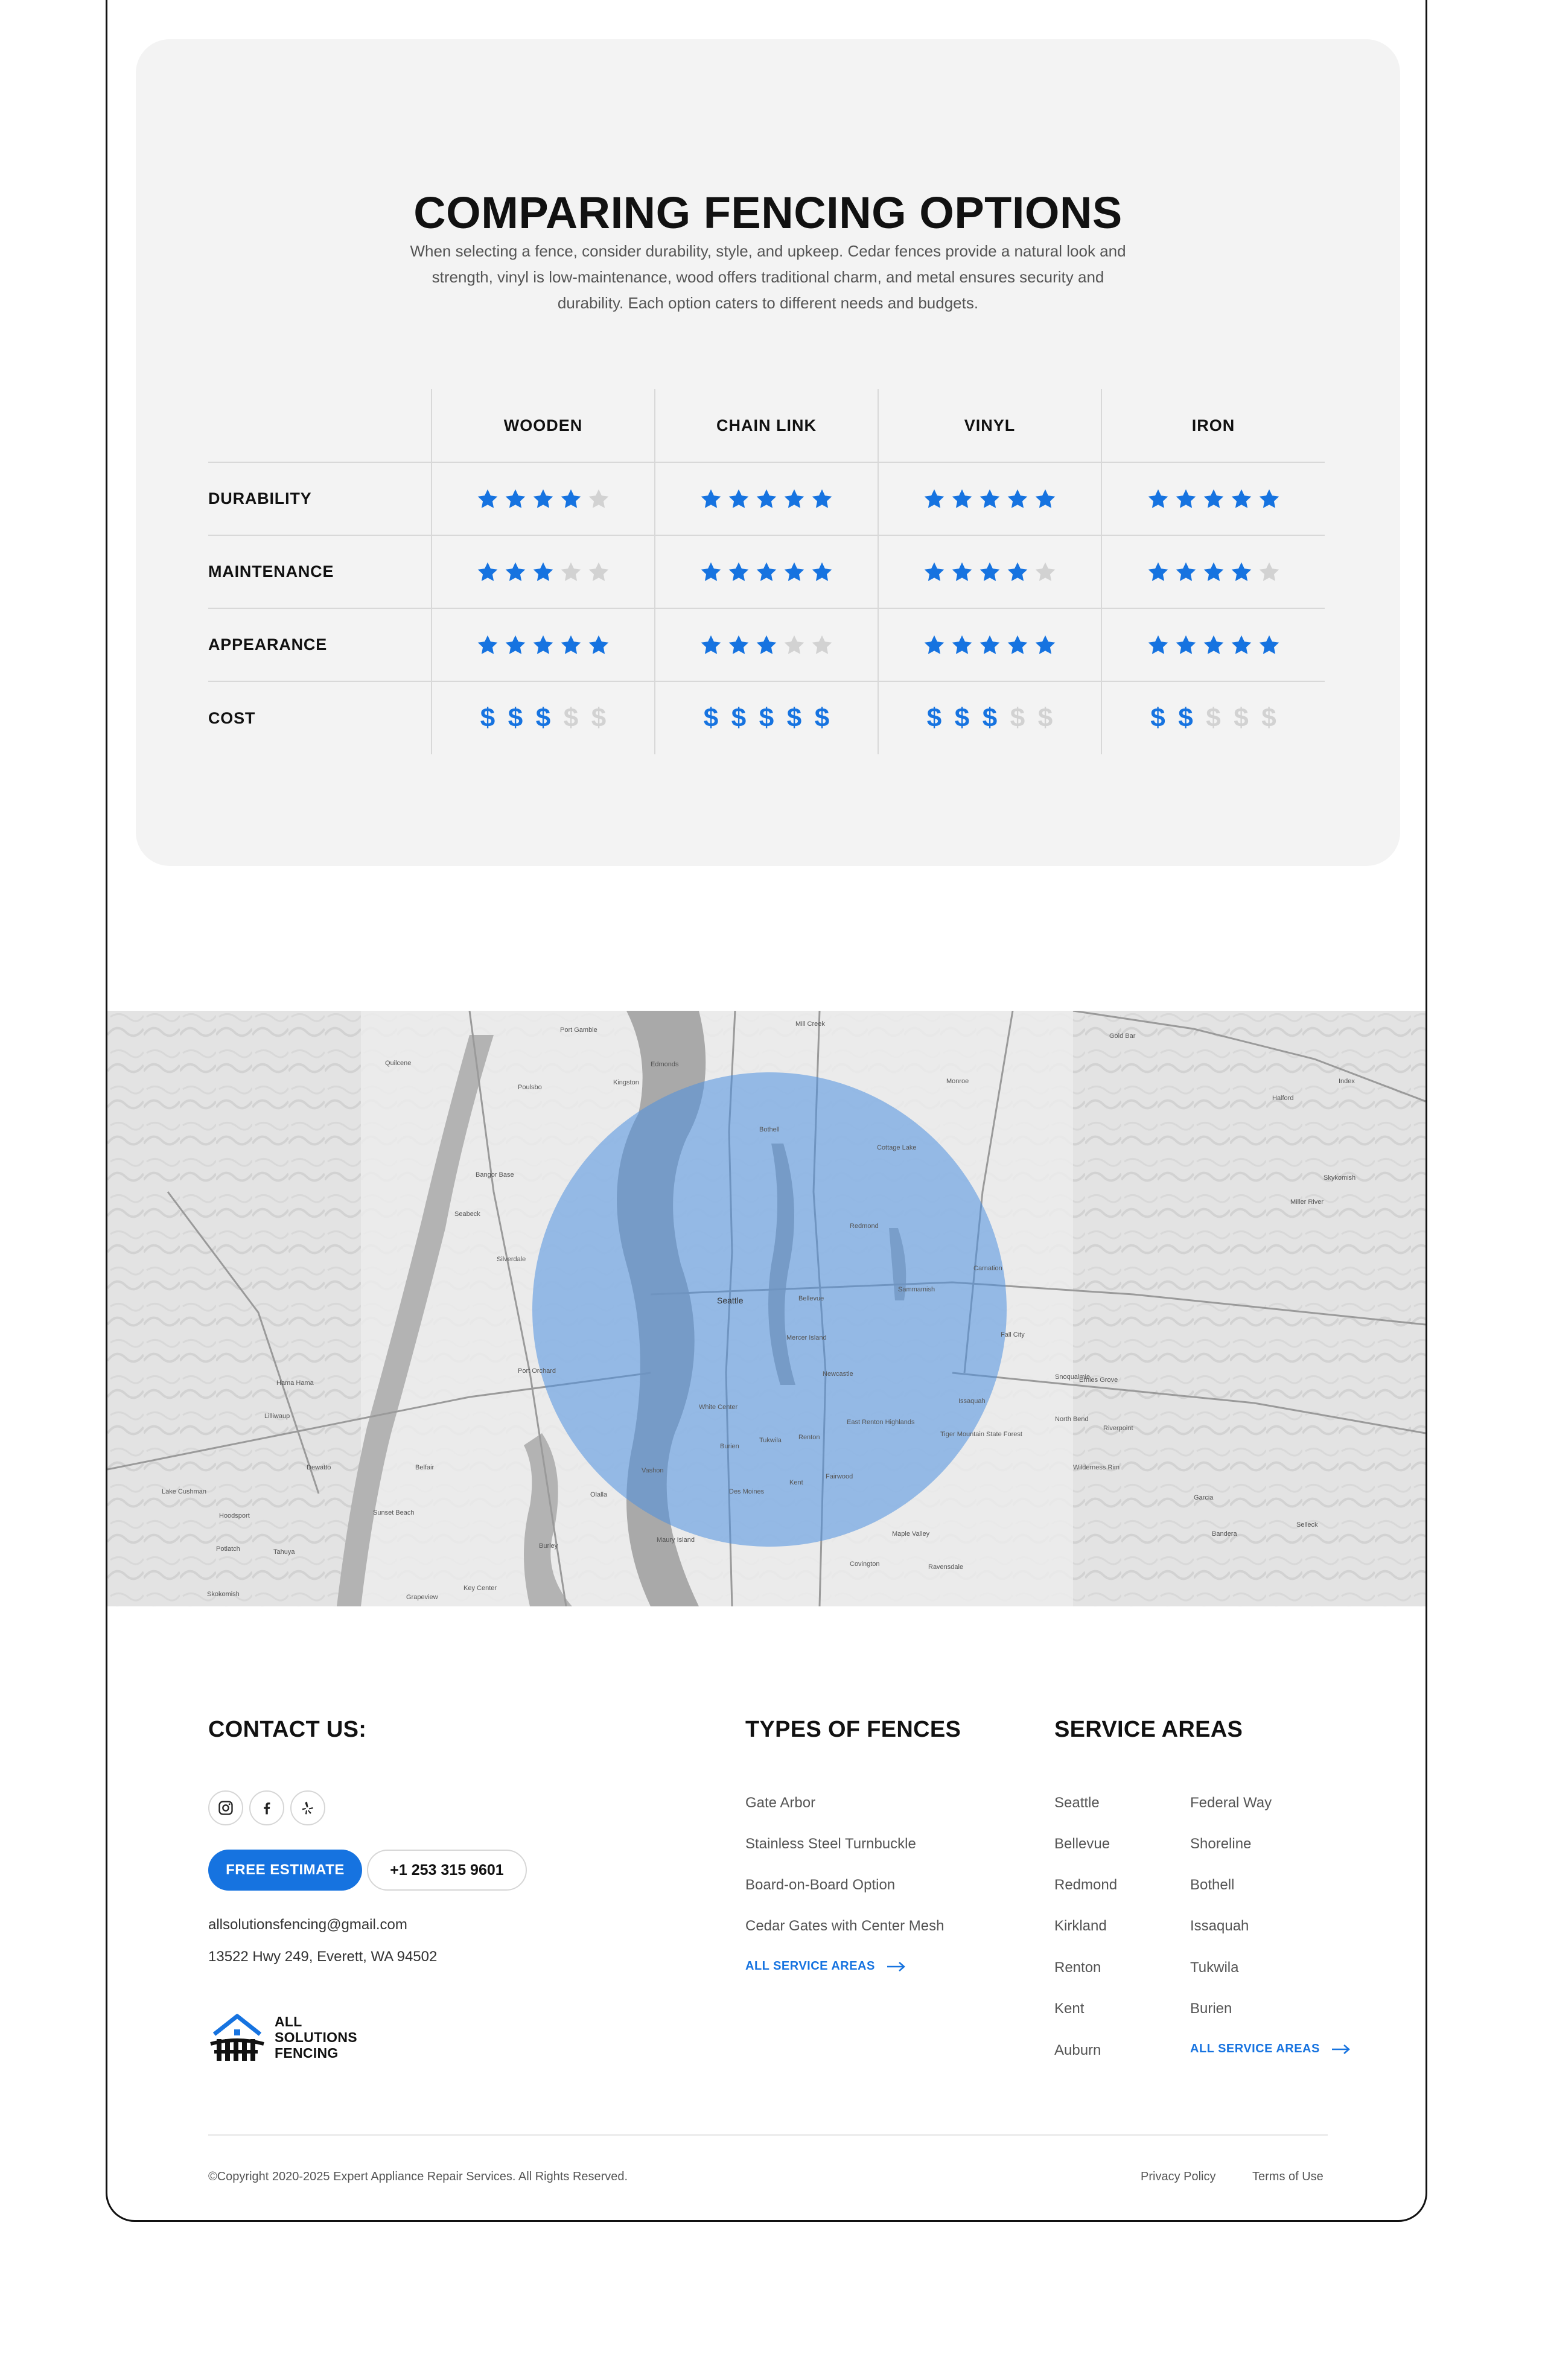 Image resolution: width=1545 pixels, height=2380 pixels. Describe the element at coordinates (831, 1845) in the screenshot. I see `fence-link: Stainless Steel Turnbuckle` at that location.